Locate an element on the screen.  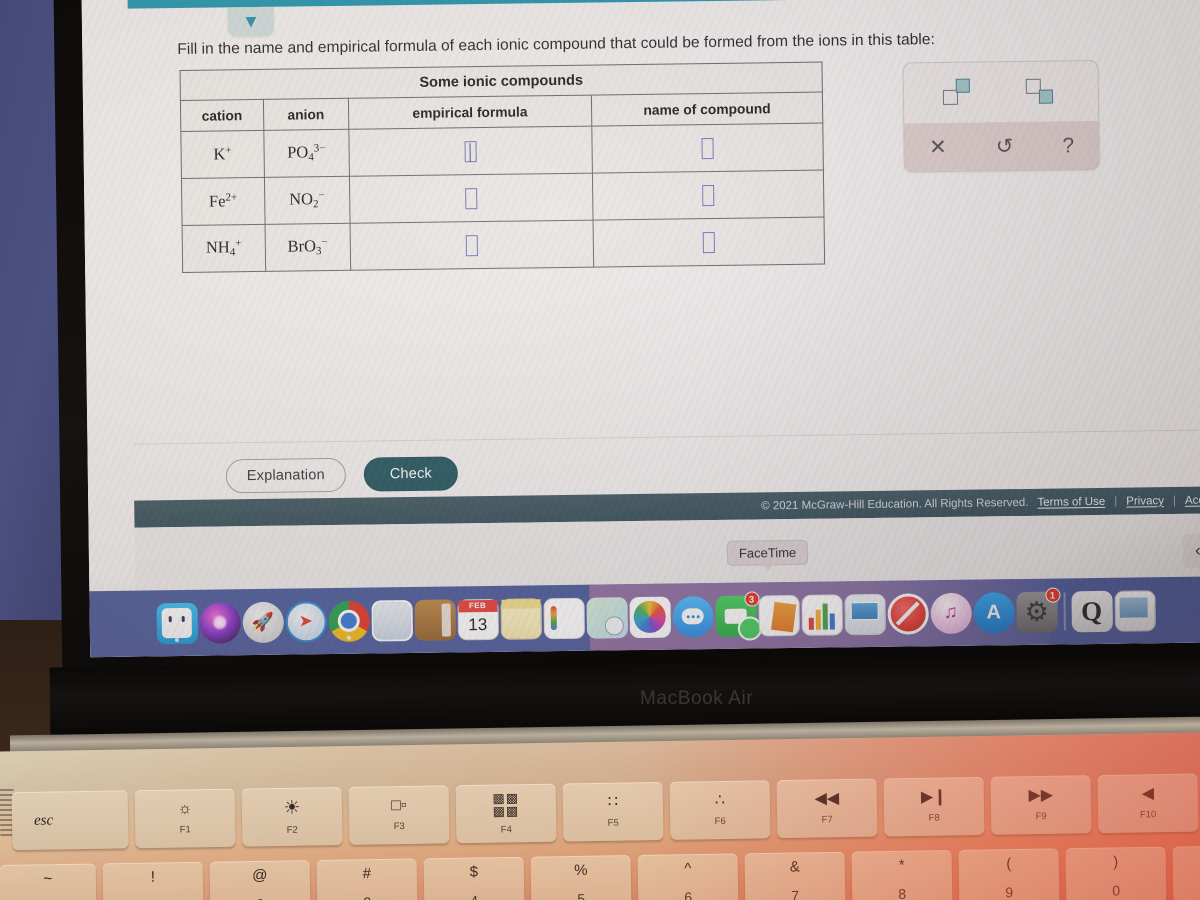
calendar-icon: FEB 13 is located at coordinates (477, 619).